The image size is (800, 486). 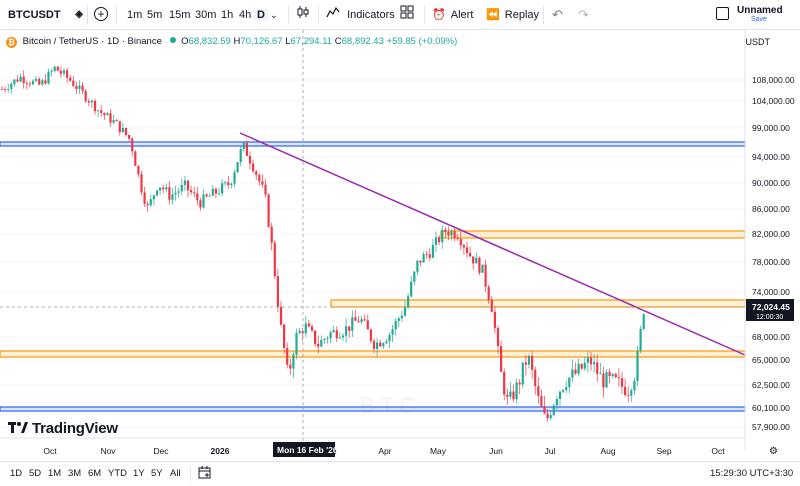 I want to click on crosshair-date-label: Mon 16 Feb '26, so click(x=307, y=450).